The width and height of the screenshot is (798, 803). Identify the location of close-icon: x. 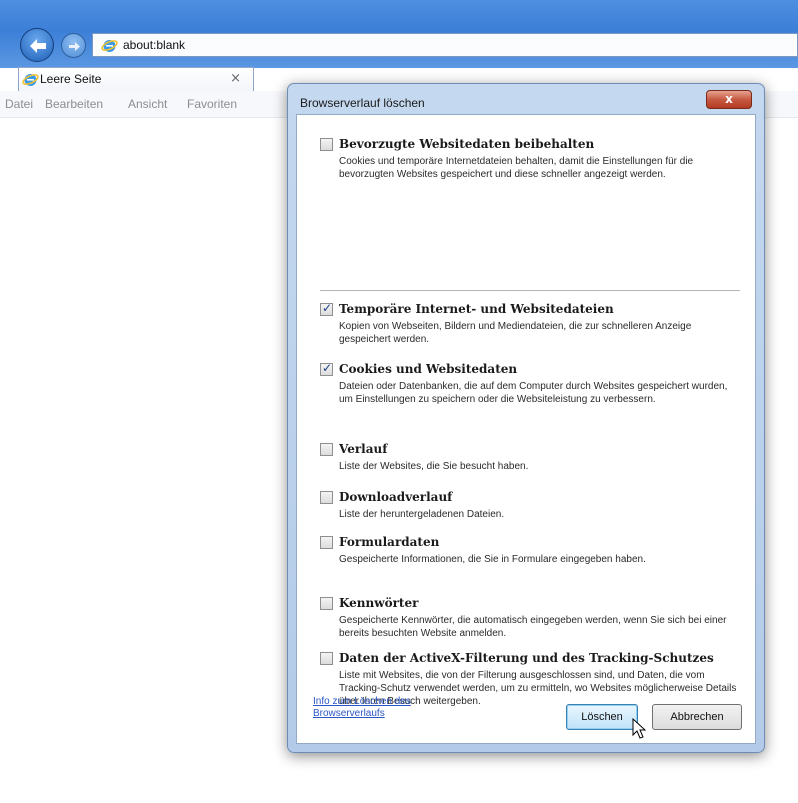
(729, 99).